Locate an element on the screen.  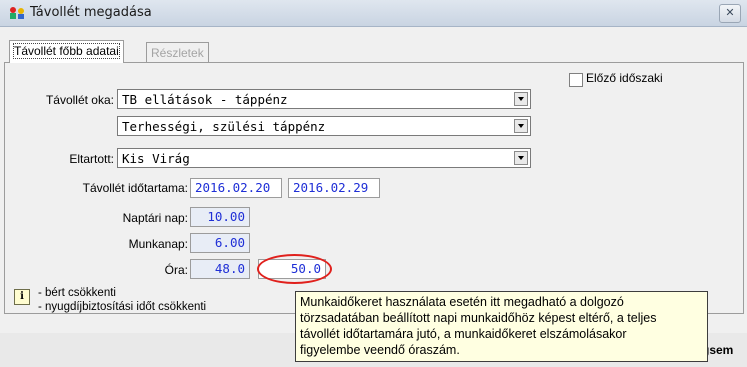
previous-period-checkbox is located at coordinates (576, 80).